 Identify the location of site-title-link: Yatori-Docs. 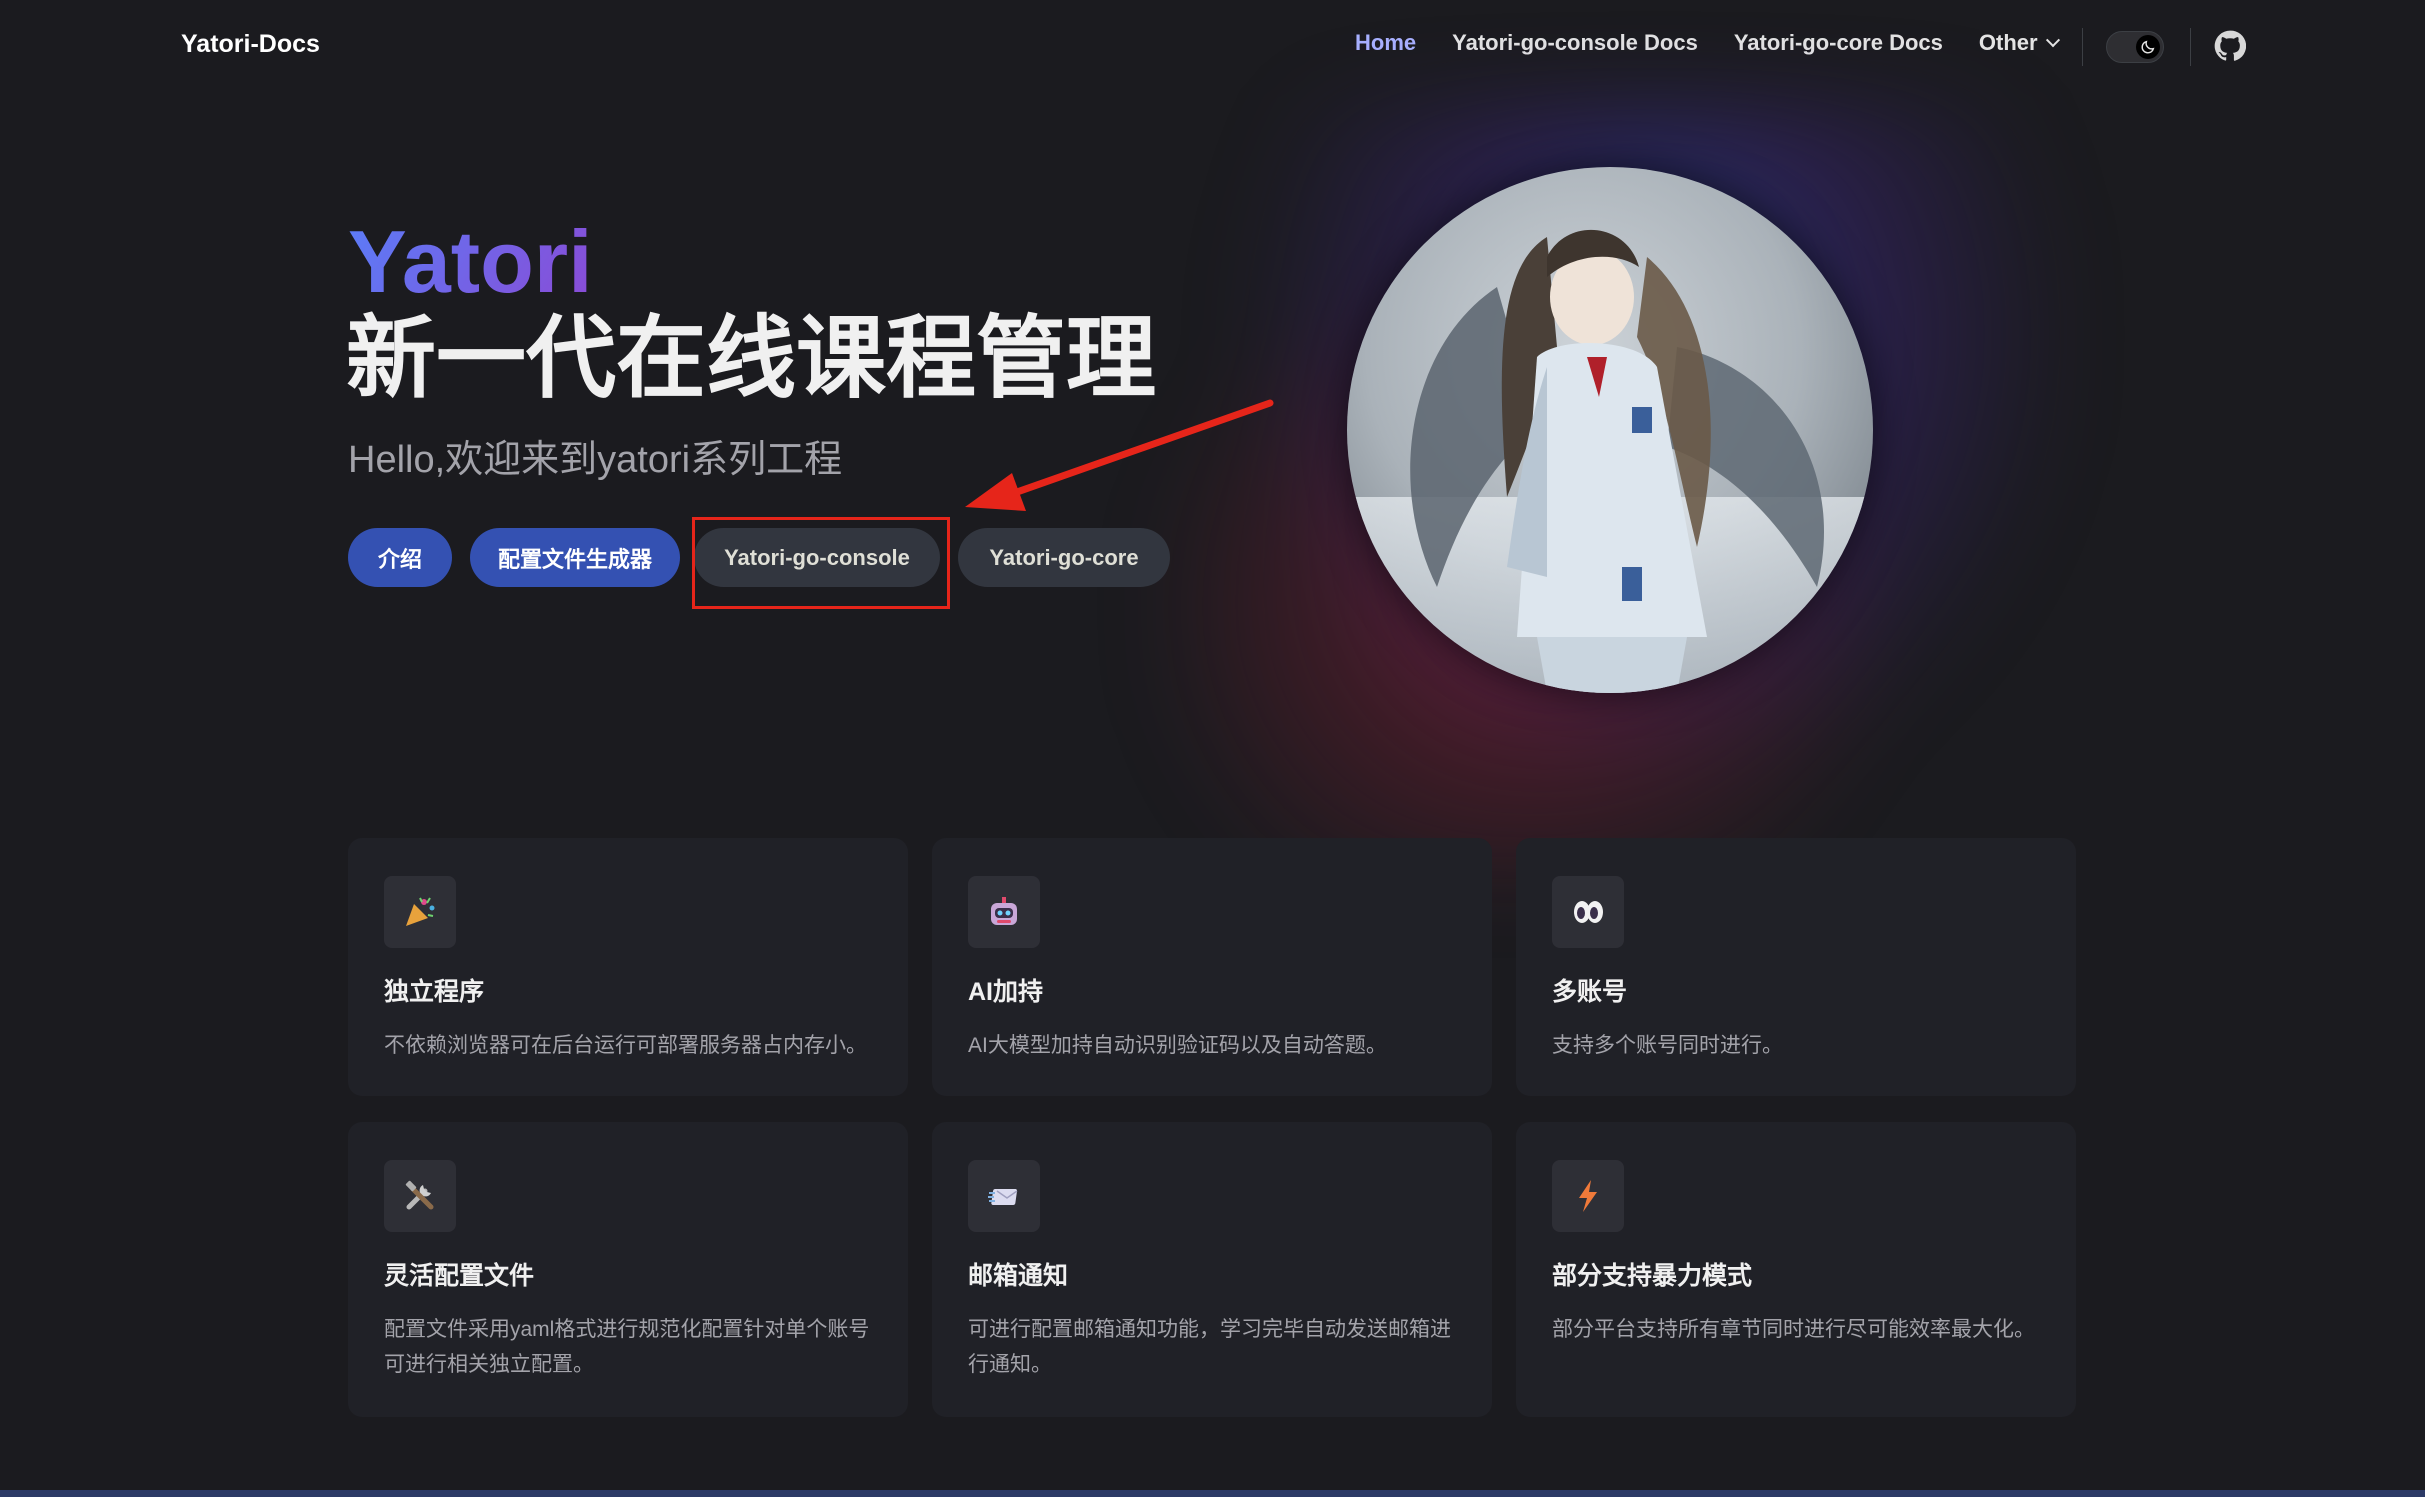
(250, 44).